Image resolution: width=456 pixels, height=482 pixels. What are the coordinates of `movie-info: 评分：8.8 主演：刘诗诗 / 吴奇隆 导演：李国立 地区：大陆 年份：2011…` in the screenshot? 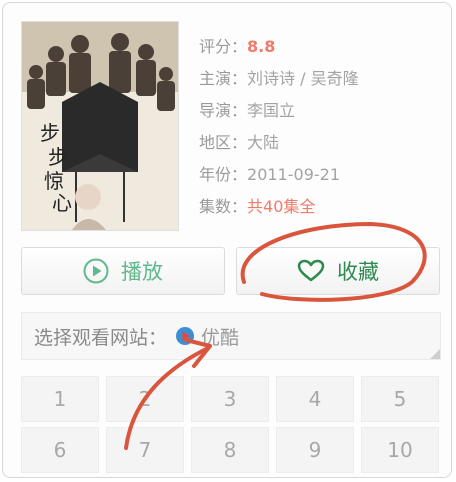 It's located at (279, 131).